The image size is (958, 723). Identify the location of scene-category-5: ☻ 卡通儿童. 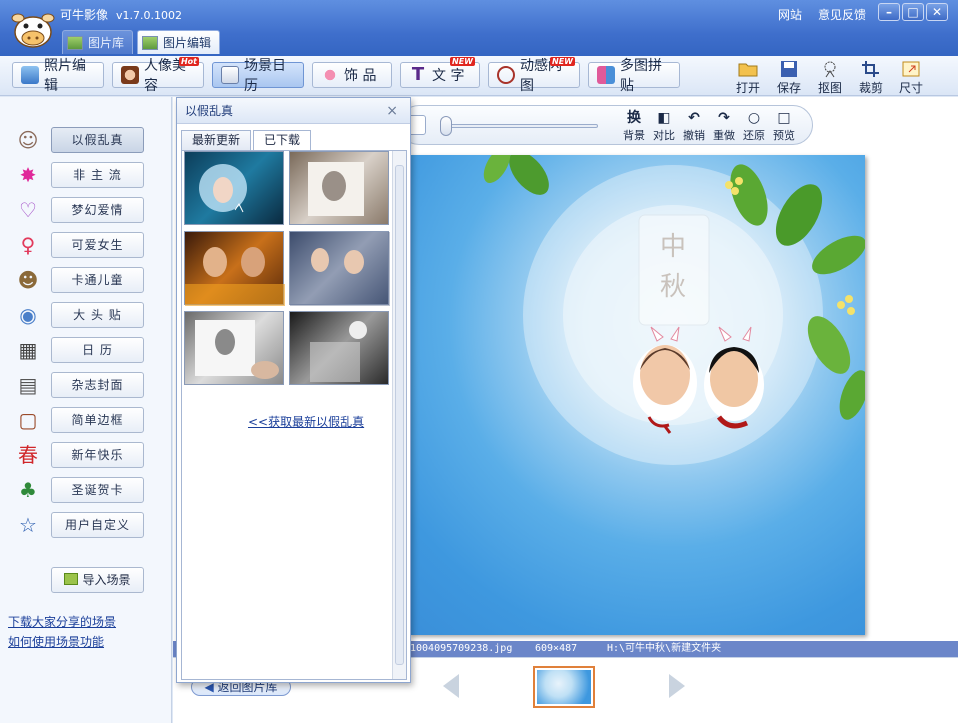
(84, 280).